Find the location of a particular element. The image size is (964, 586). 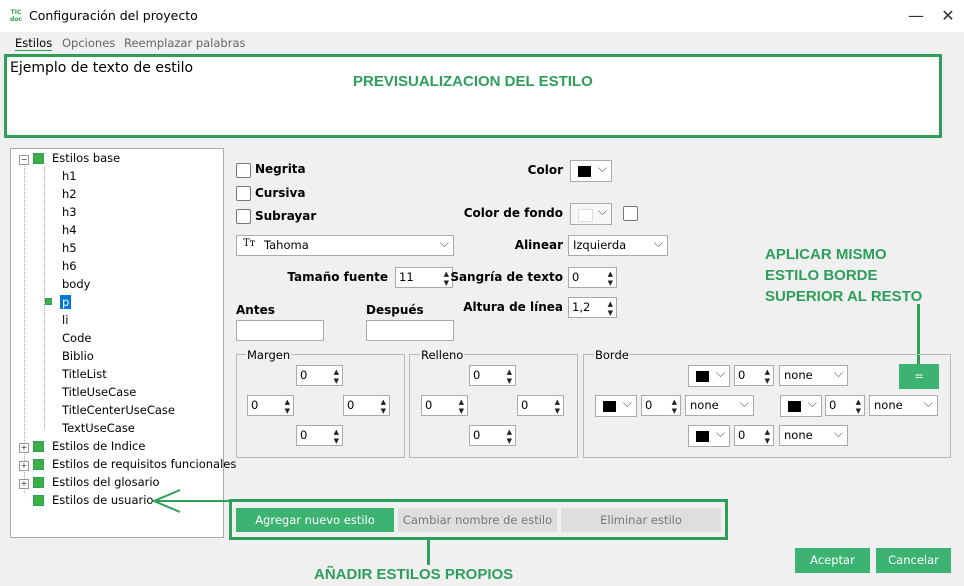

after-input is located at coordinates (410, 330).